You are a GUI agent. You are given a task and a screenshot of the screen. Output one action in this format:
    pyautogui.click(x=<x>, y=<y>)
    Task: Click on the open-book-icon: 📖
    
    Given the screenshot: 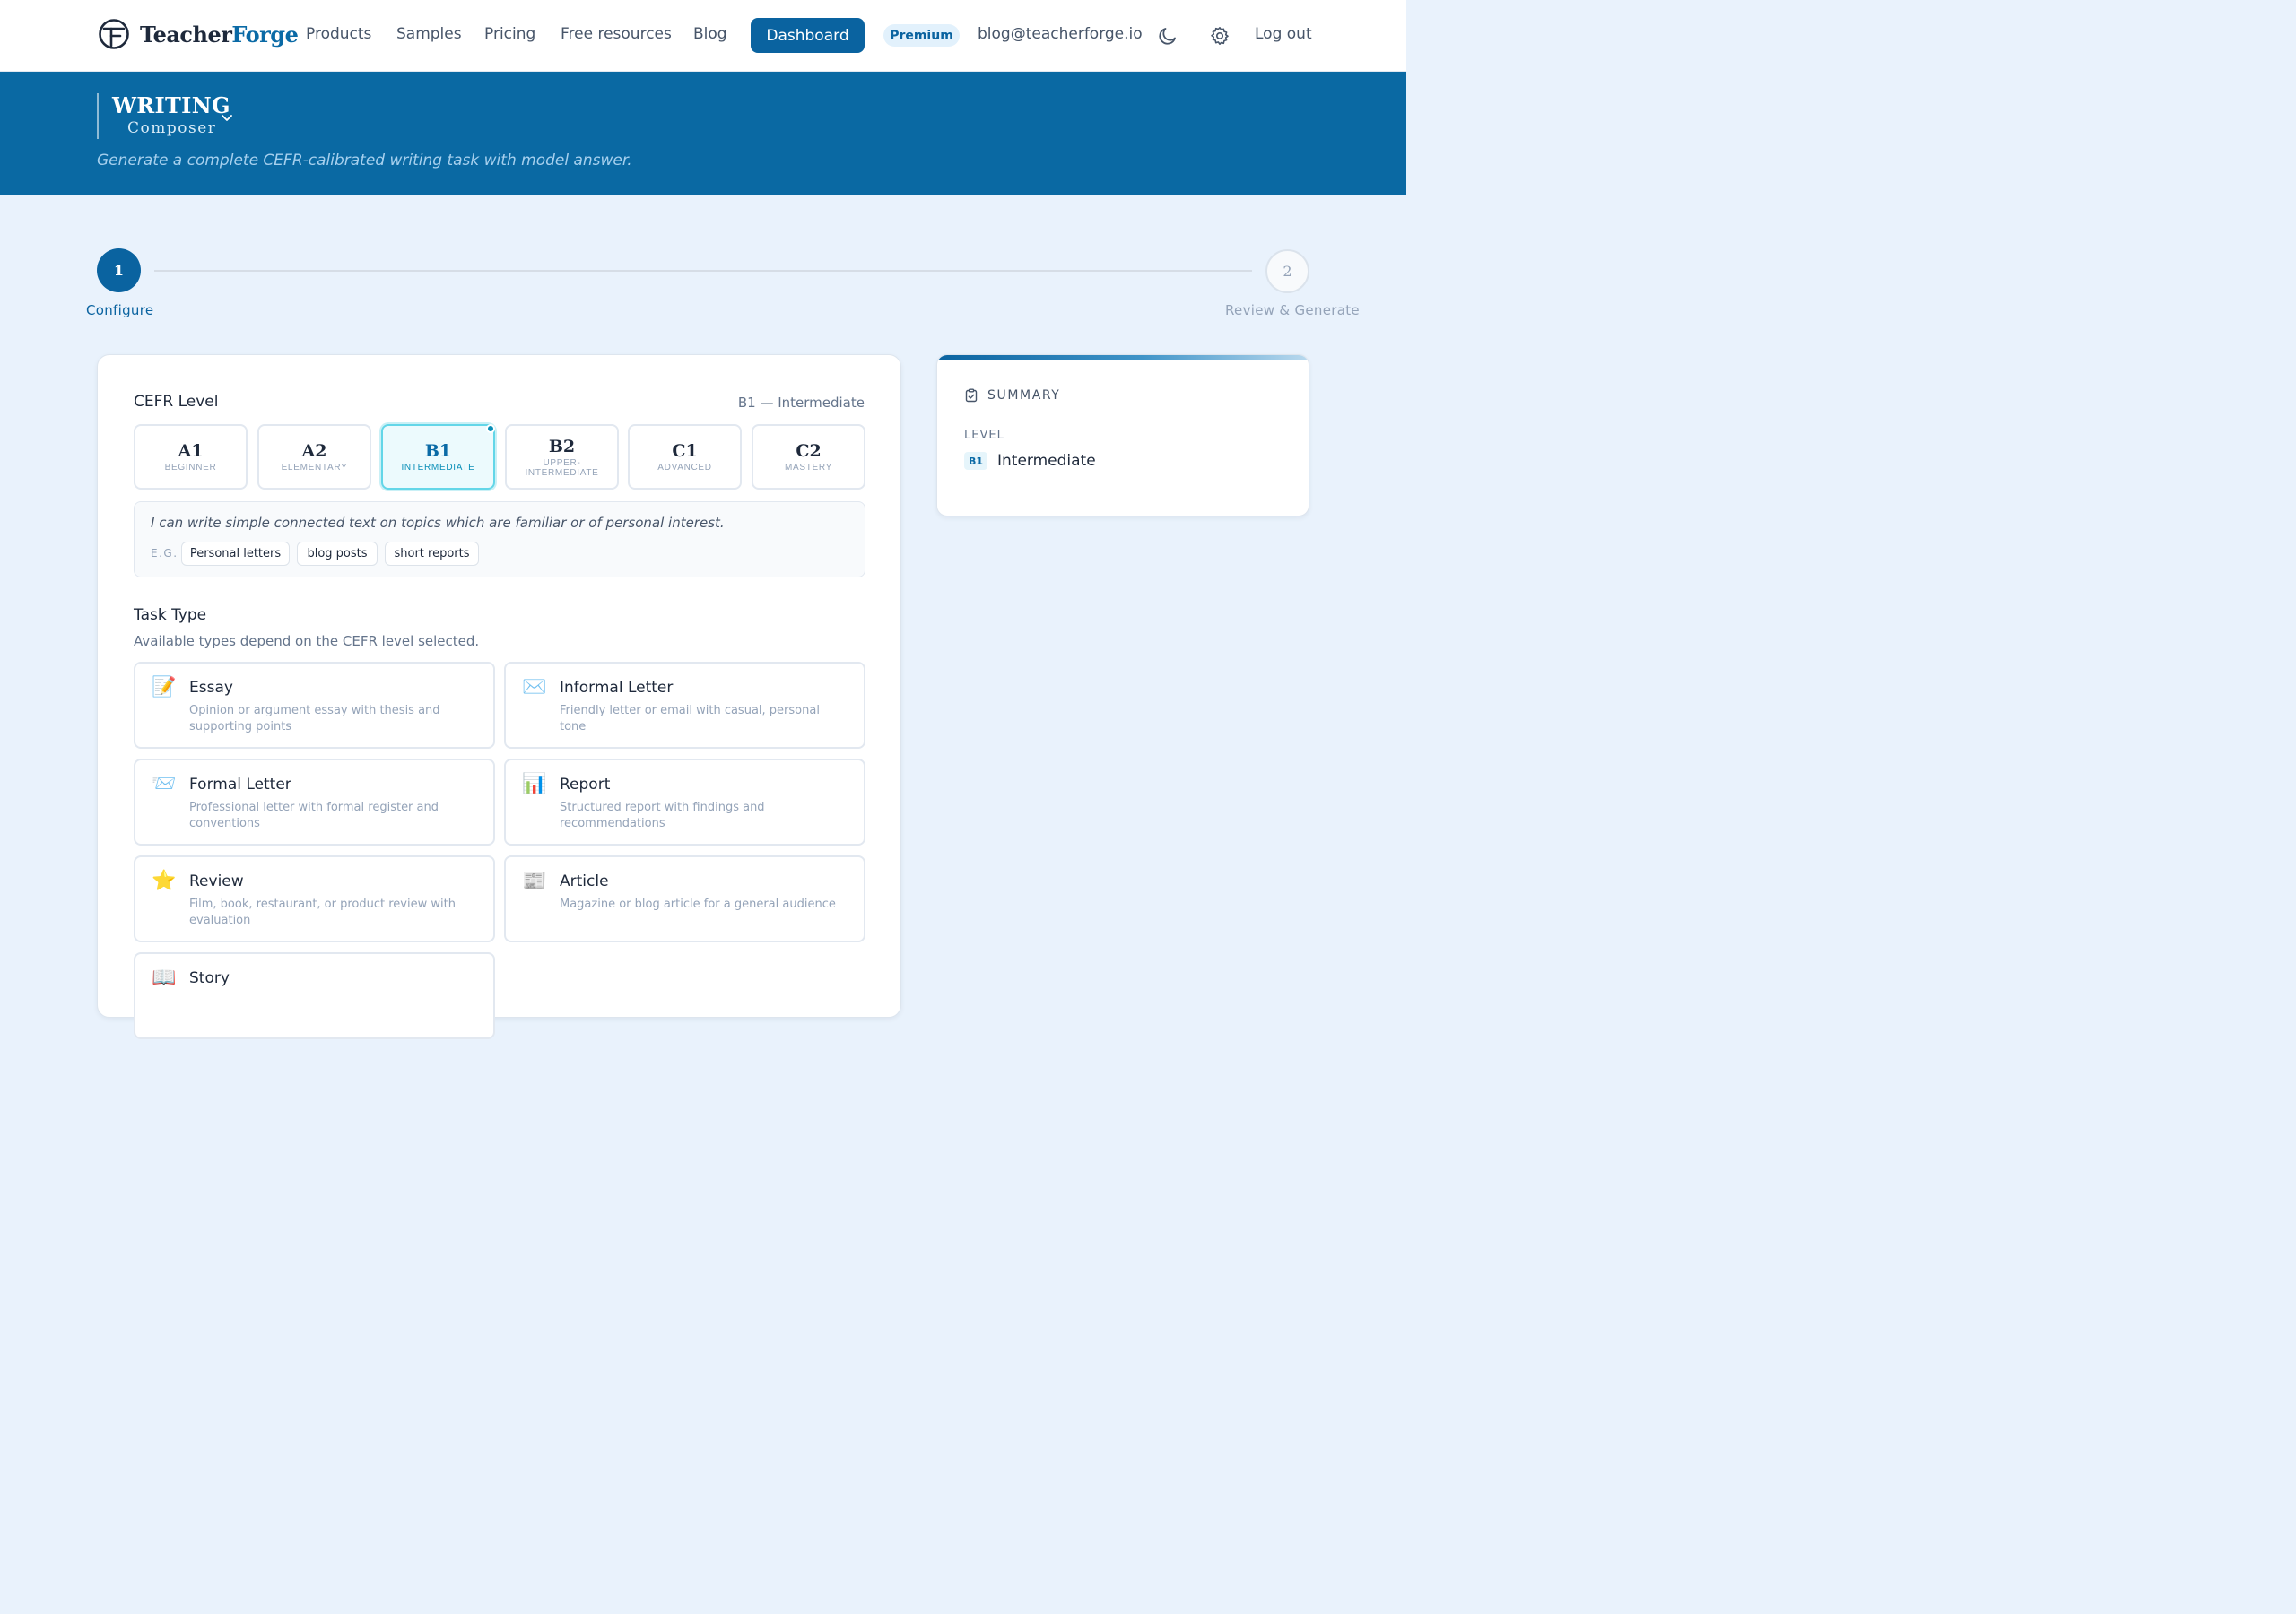 What is the action you would take?
    pyautogui.click(x=164, y=978)
    